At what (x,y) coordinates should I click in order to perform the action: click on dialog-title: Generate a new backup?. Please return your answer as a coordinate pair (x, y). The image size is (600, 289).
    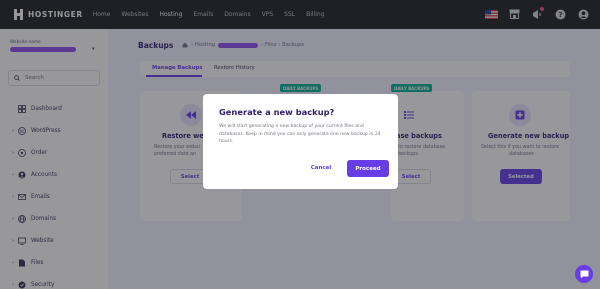
    Looking at the image, I should click on (277, 112).